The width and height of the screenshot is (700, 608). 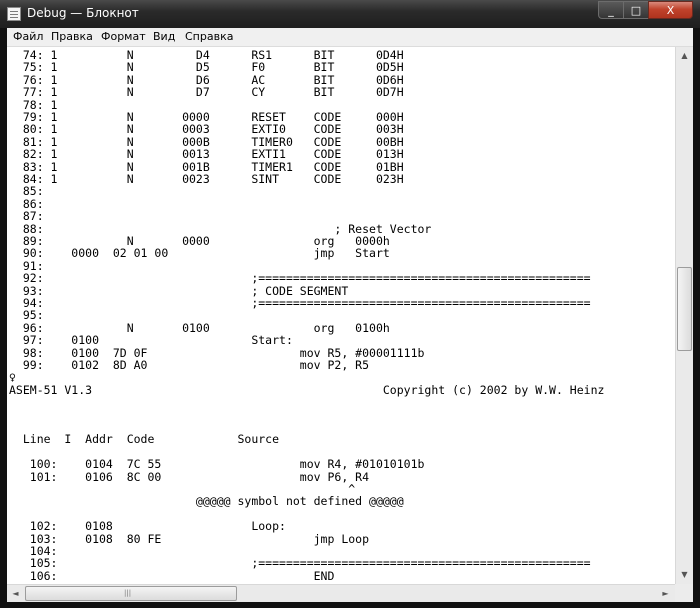 What do you see at coordinates (684, 55) in the screenshot?
I see `scroll-up-icon: ▲` at bounding box center [684, 55].